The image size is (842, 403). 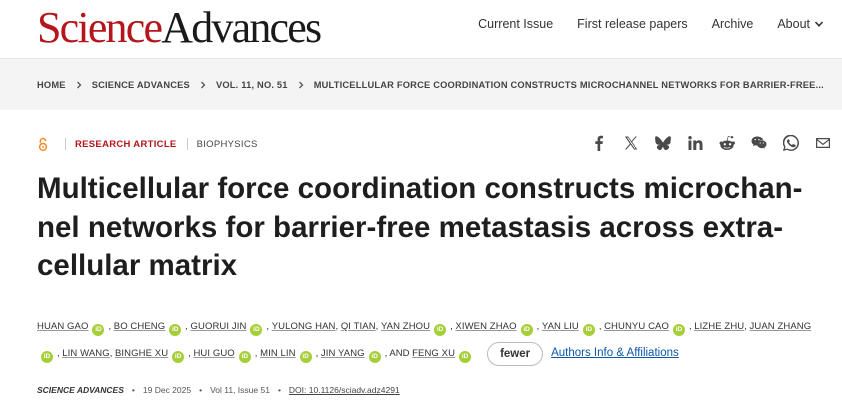 I want to click on share-facebook-button, so click(x=599, y=143).